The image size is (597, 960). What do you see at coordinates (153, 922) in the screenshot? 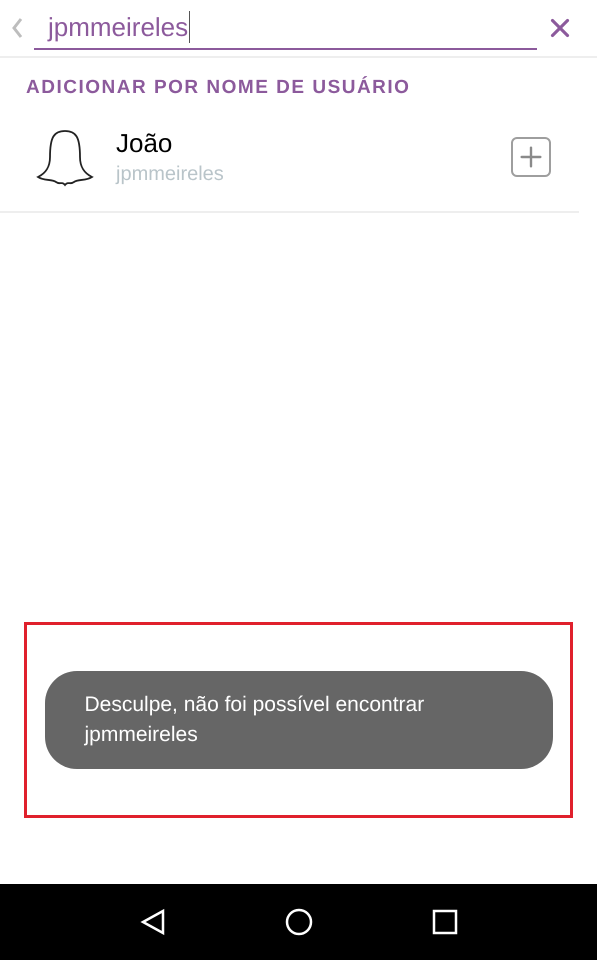
I see `back-nav-icon` at bounding box center [153, 922].